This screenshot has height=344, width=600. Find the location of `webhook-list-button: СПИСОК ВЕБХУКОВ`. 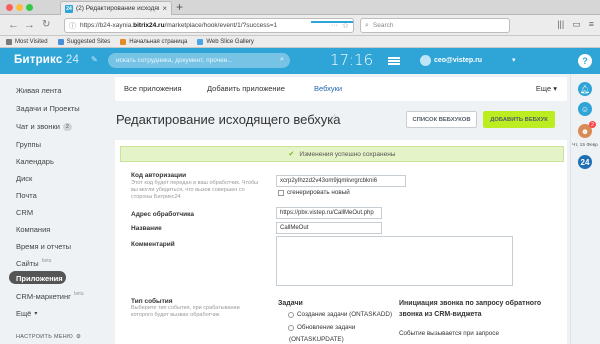

webhook-list-button: СПИСОК ВЕБХУКОВ is located at coordinates (441, 119).